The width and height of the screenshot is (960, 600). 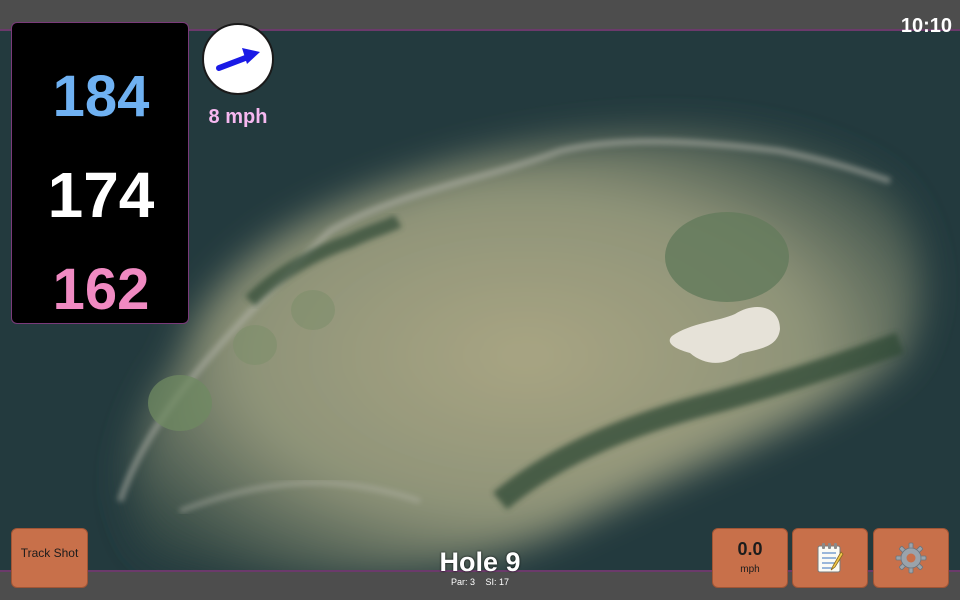 I want to click on gear-icon, so click(x=911, y=558).